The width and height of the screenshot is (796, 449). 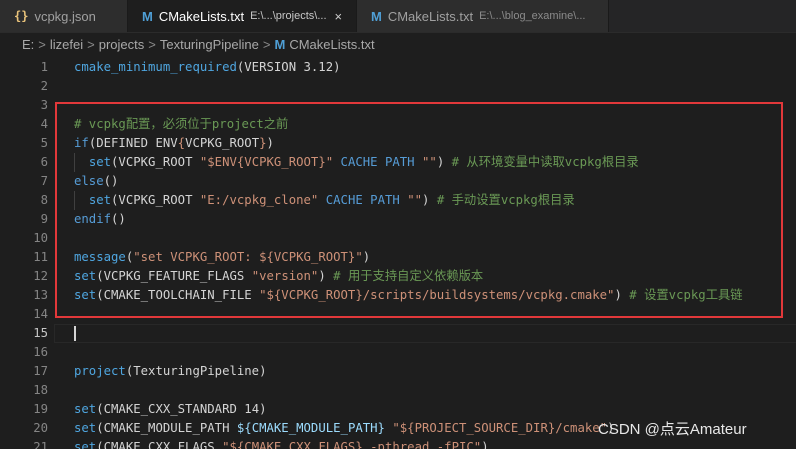 I want to click on code-token: (VCPKG_FEATURE_FLAGS, so click(x=174, y=276).